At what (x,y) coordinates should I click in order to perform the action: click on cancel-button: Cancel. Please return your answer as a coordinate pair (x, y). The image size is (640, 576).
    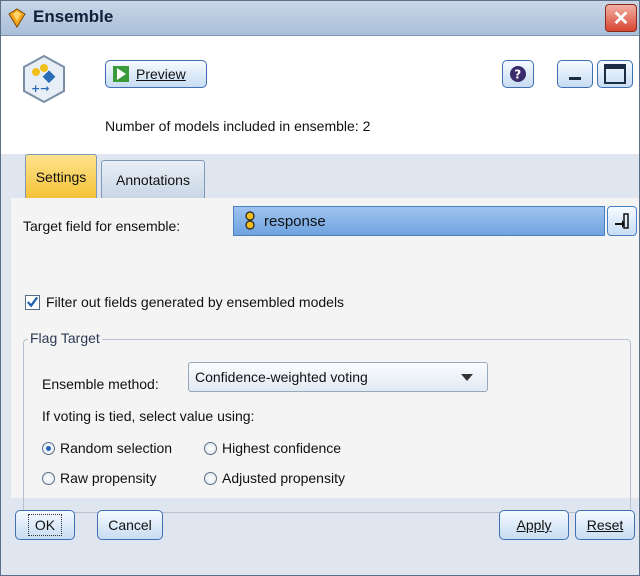
    Looking at the image, I should click on (130, 525).